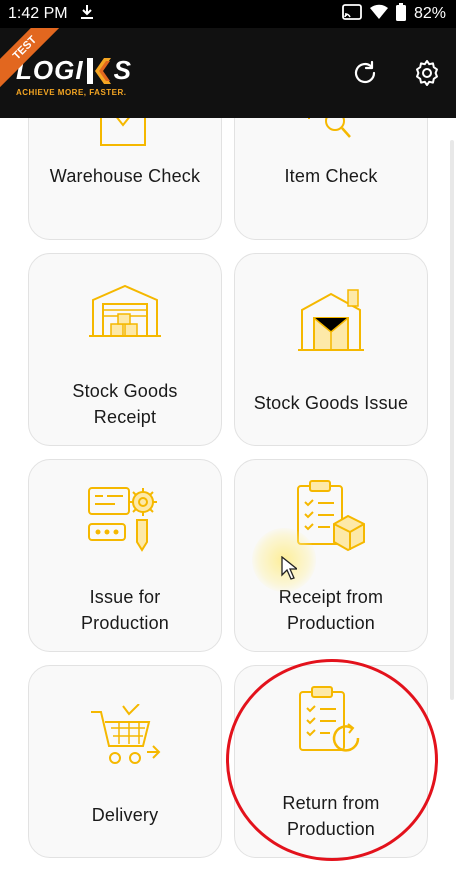 The width and height of the screenshot is (456, 877). Describe the element at coordinates (125, 136) in the screenshot. I see `warehouse-check-icon` at that location.